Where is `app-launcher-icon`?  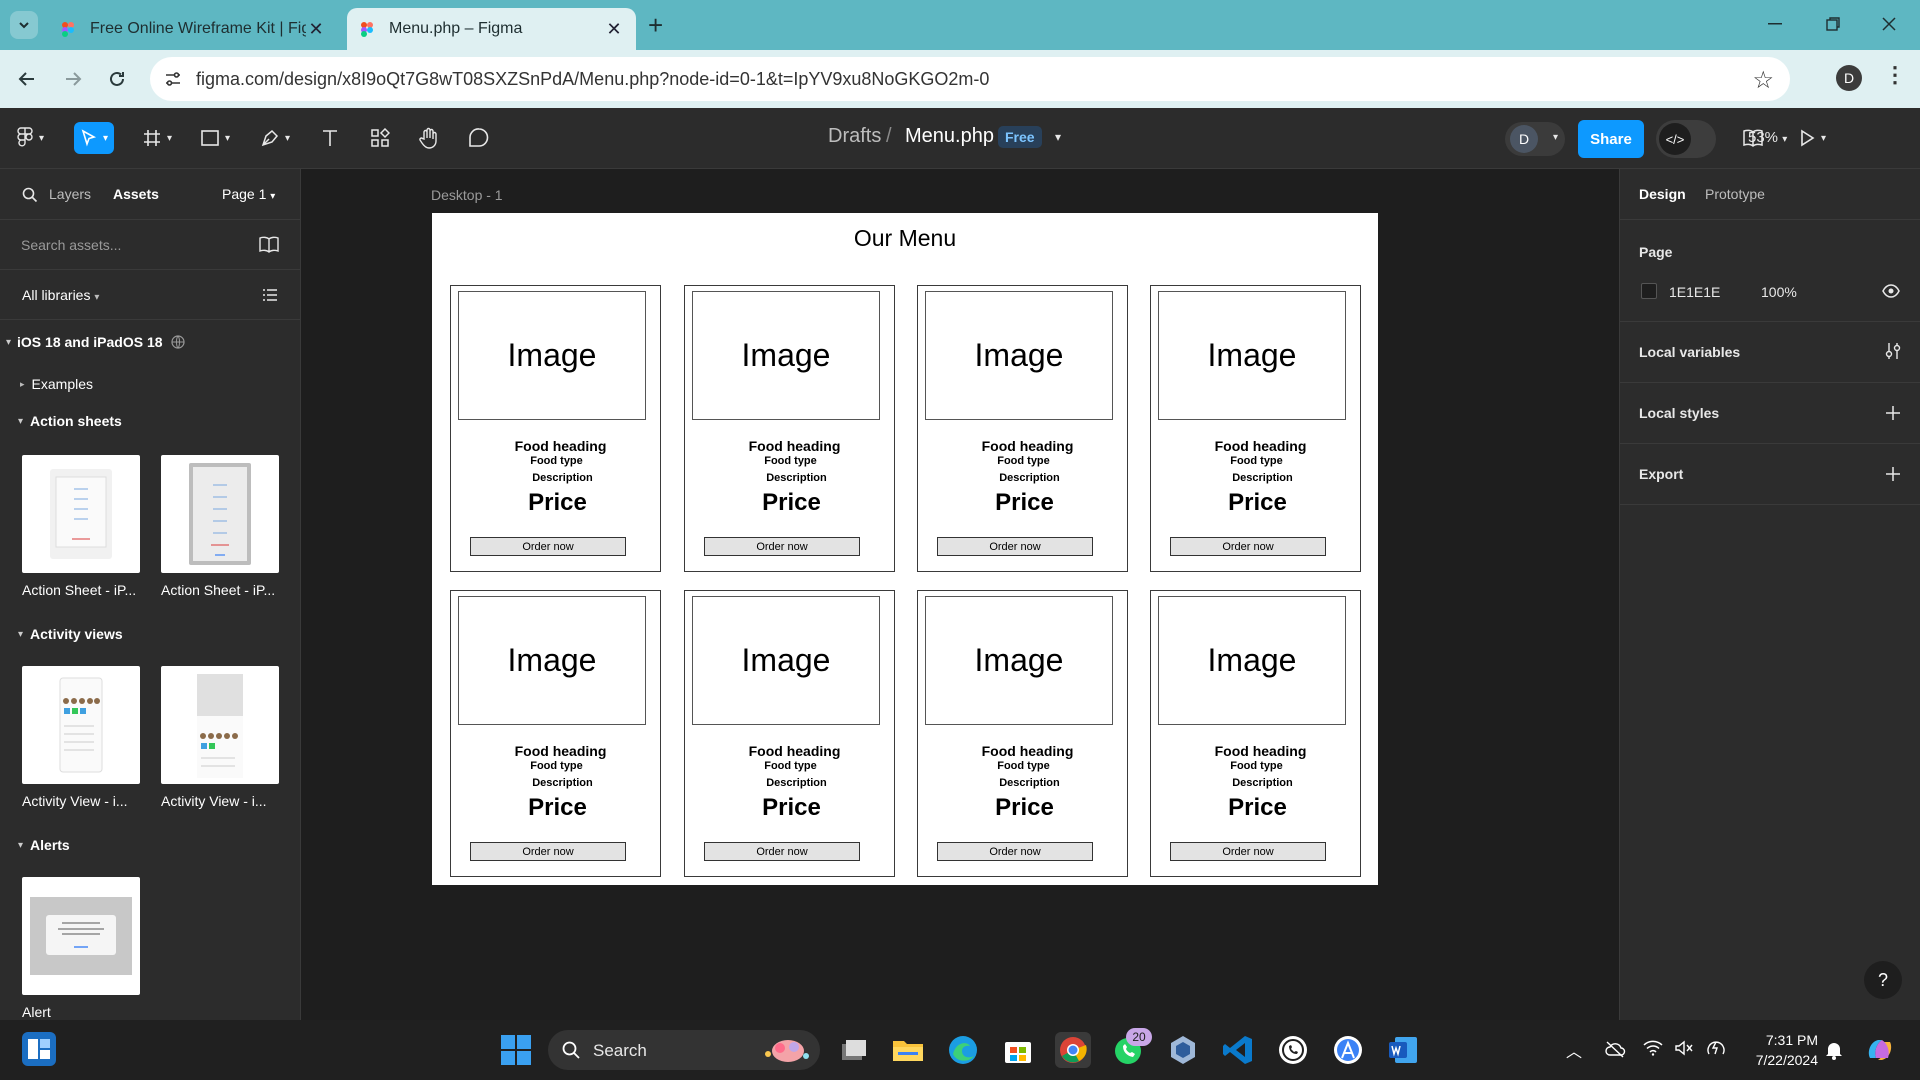 app-launcher-icon is located at coordinates (1348, 1050).